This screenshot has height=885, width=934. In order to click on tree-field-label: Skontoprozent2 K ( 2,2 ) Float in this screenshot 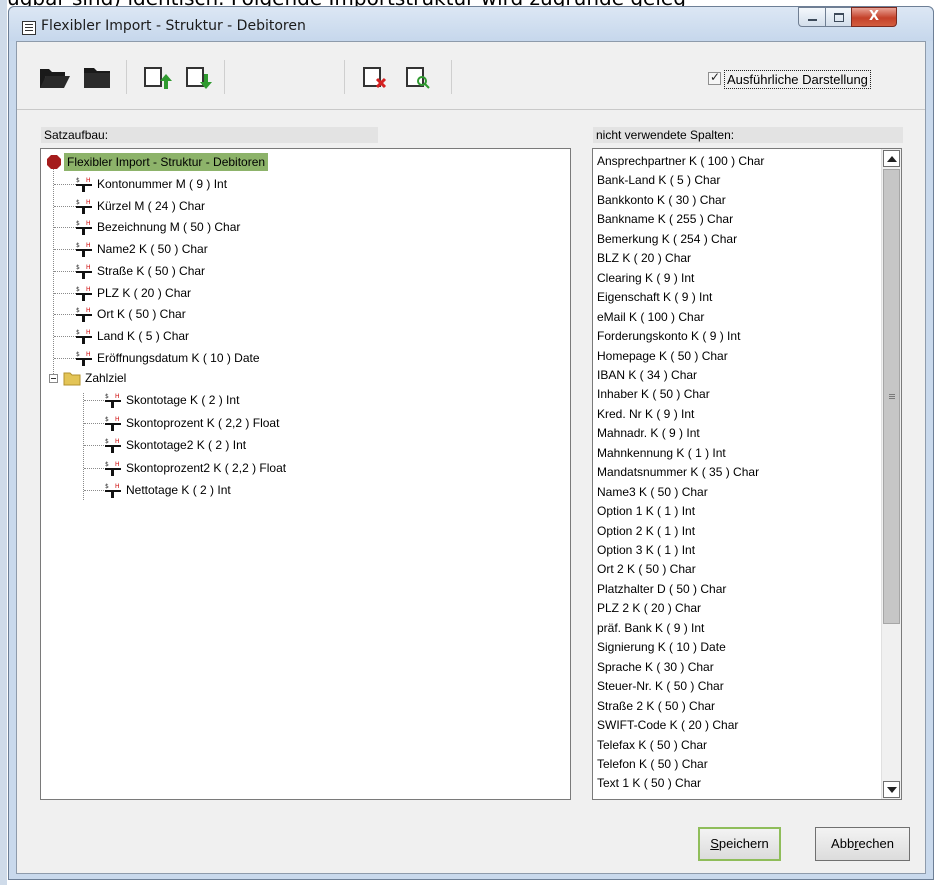, I will do `click(206, 467)`.